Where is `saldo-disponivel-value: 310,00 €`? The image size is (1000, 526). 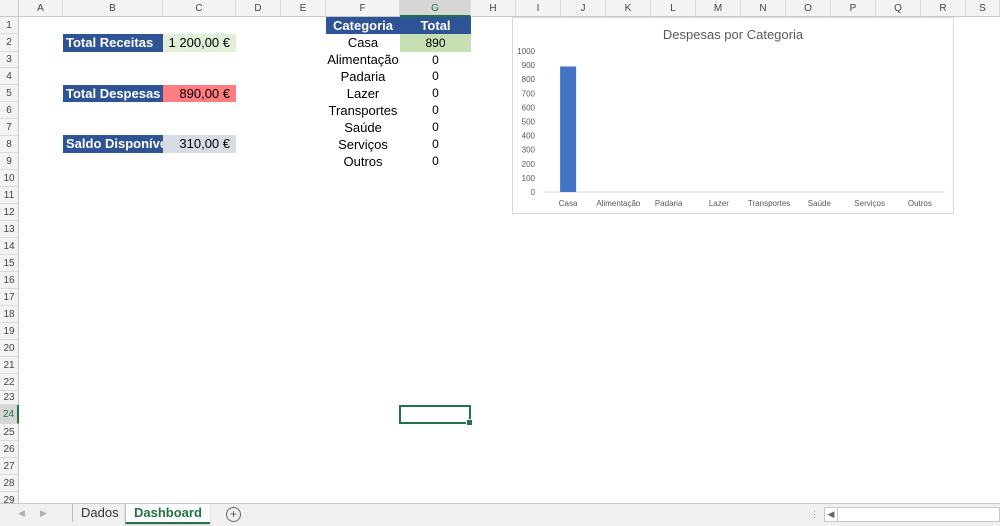
saldo-disponivel-value: 310,00 € is located at coordinates (199, 144).